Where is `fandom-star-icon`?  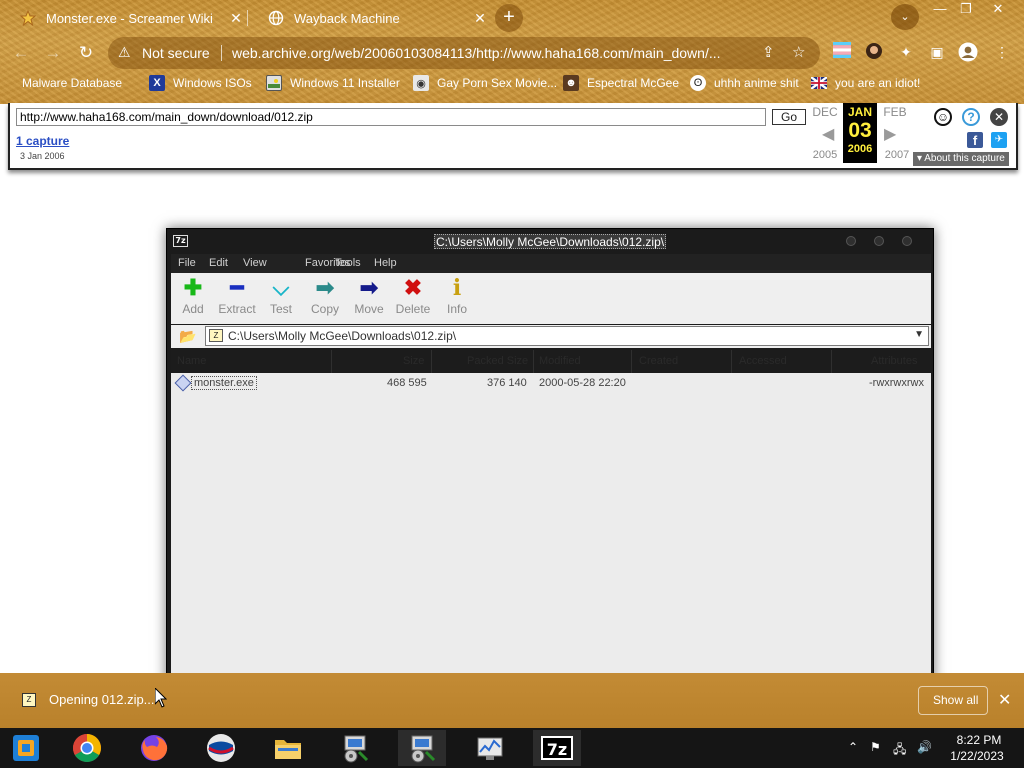
fandom-star-icon is located at coordinates (28, 18).